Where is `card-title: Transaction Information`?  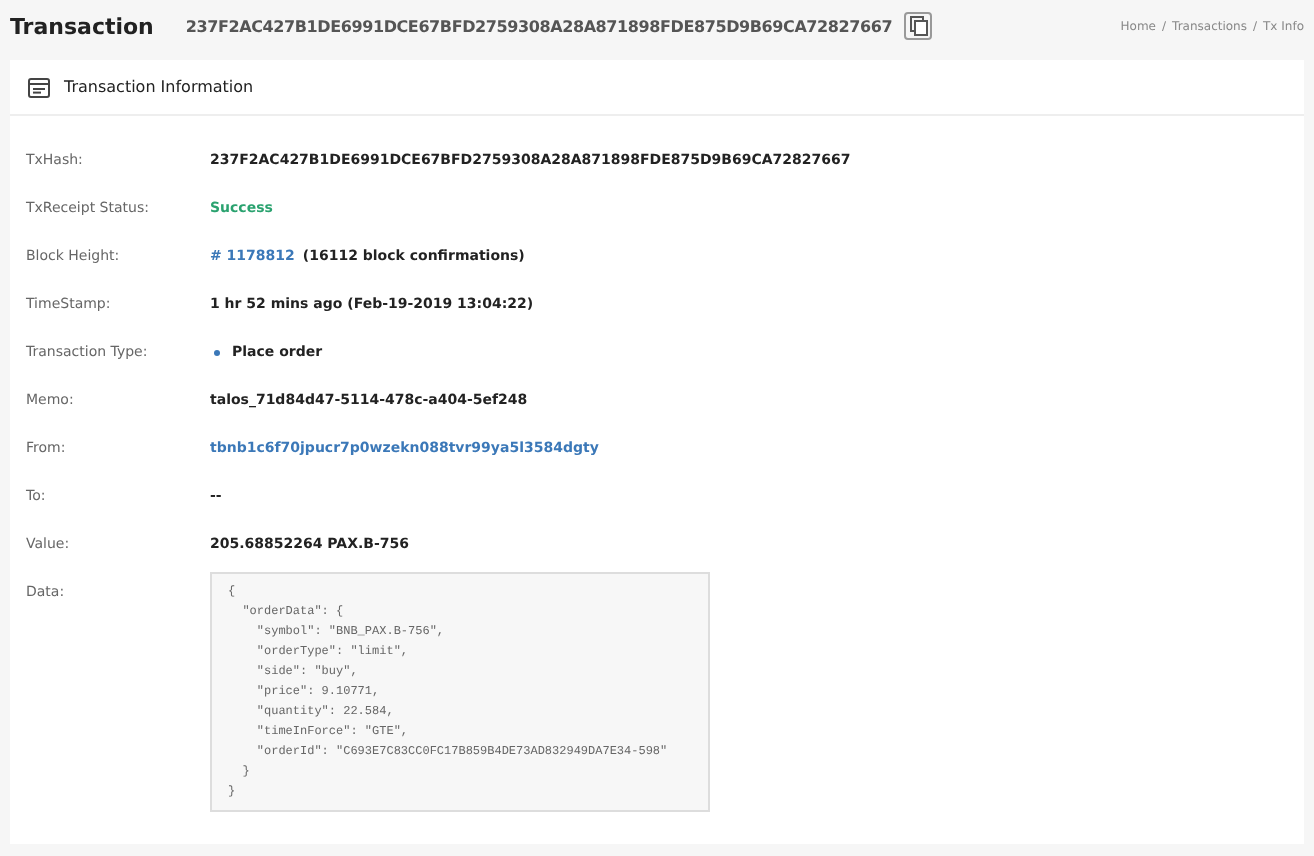
card-title: Transaction Information is located at coordinates (159, 87).